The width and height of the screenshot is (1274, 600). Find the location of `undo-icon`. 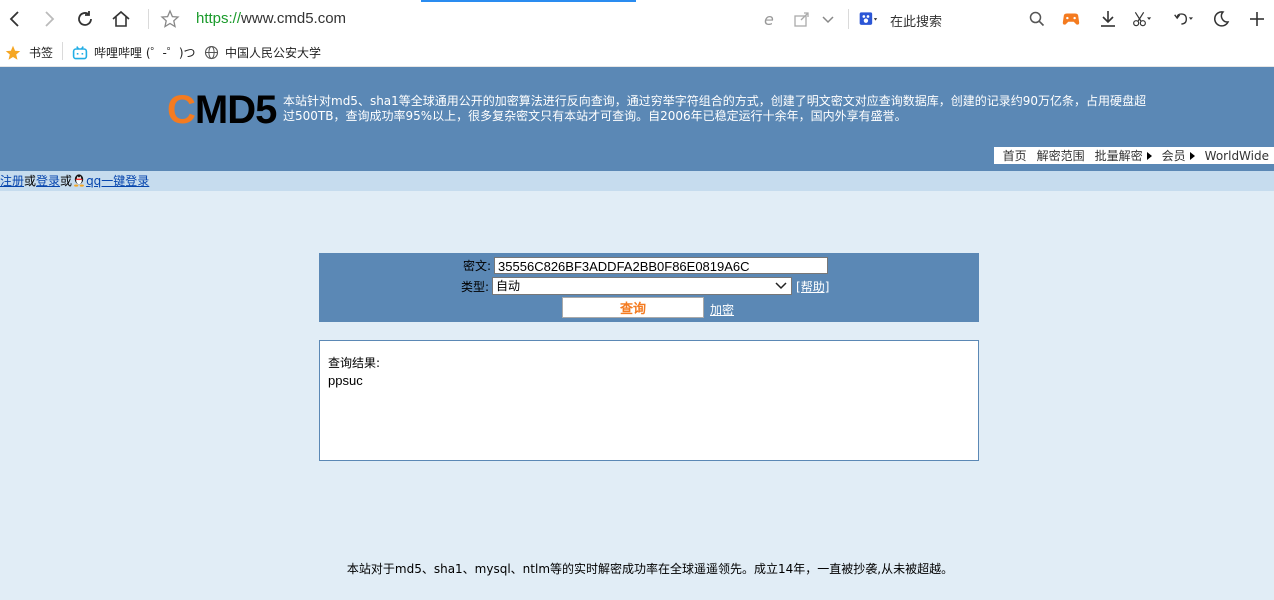

undo-icon is located at coordinates (1183, 19).